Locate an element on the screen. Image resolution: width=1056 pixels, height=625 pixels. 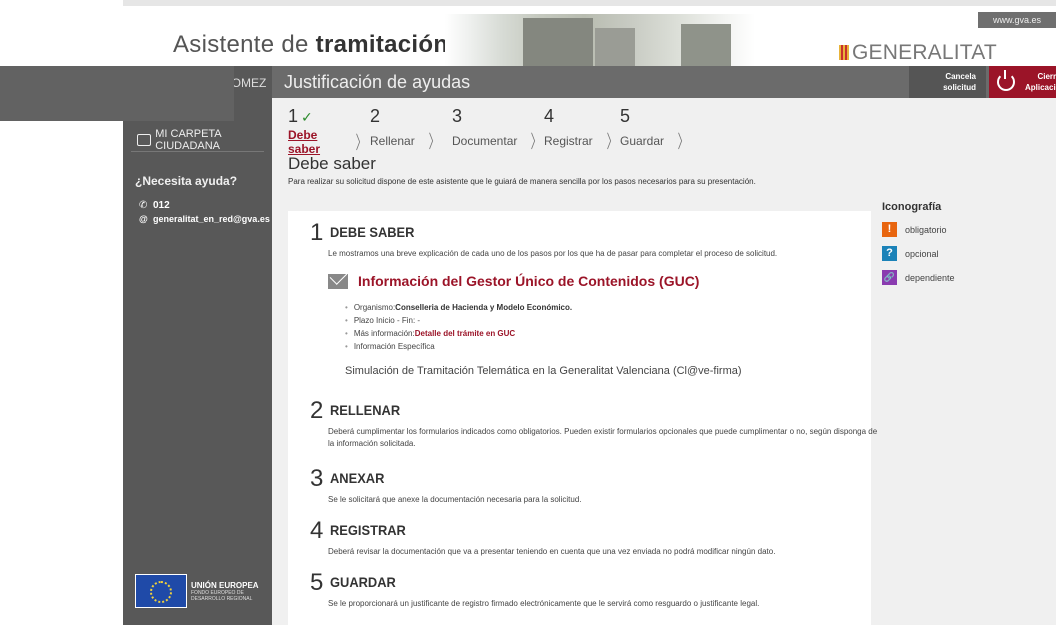
section-number: 4 is located at coordinates (317, 530).